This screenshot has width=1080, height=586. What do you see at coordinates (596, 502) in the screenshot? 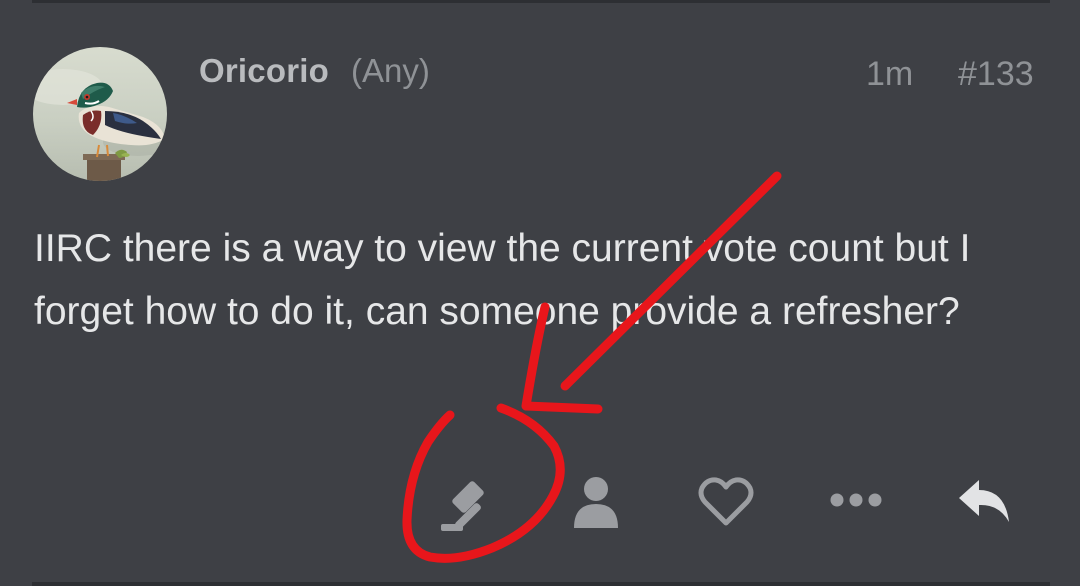
I see `user-icon` at bounding box center [596, 502].